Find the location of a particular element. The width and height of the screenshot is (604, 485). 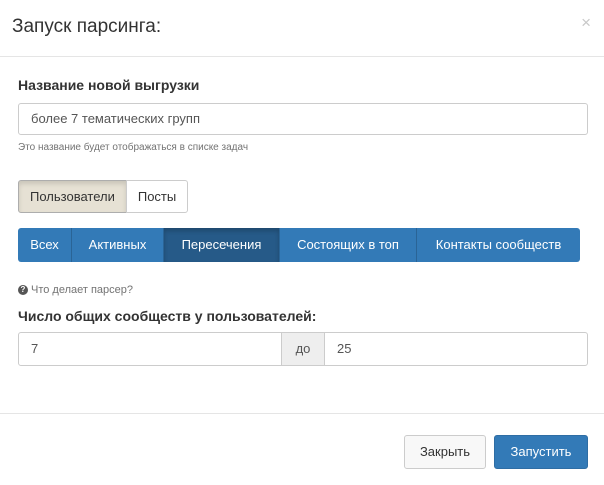

range-from-input: 7 is located at coordinates (150, 349).